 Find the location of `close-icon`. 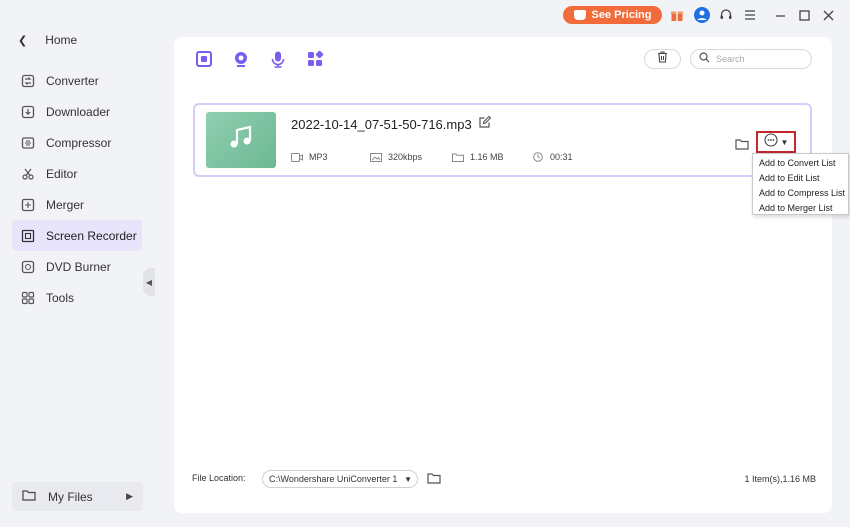

close-icon is located at coordinates (828, 15).